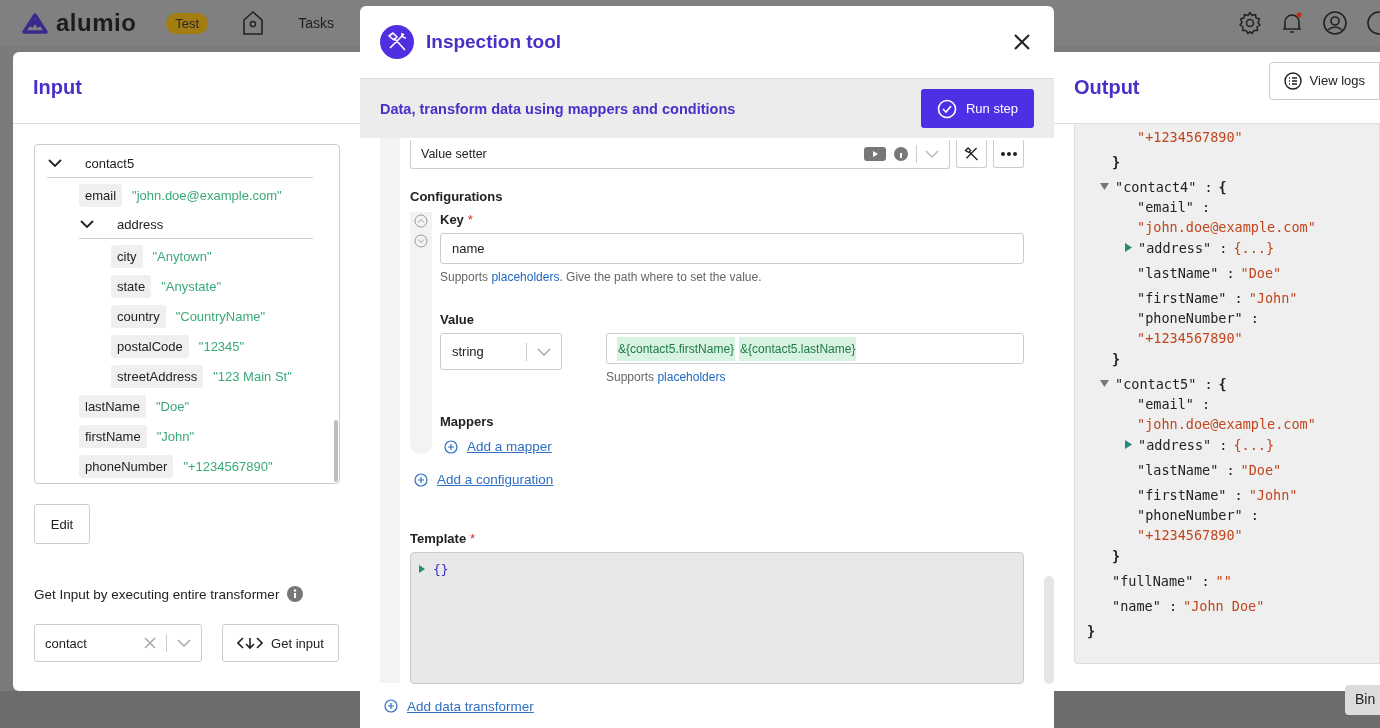 The width and height of the screenshot is (1380, 728). I want to click on run-step-button: Run step, so click(977, 108).